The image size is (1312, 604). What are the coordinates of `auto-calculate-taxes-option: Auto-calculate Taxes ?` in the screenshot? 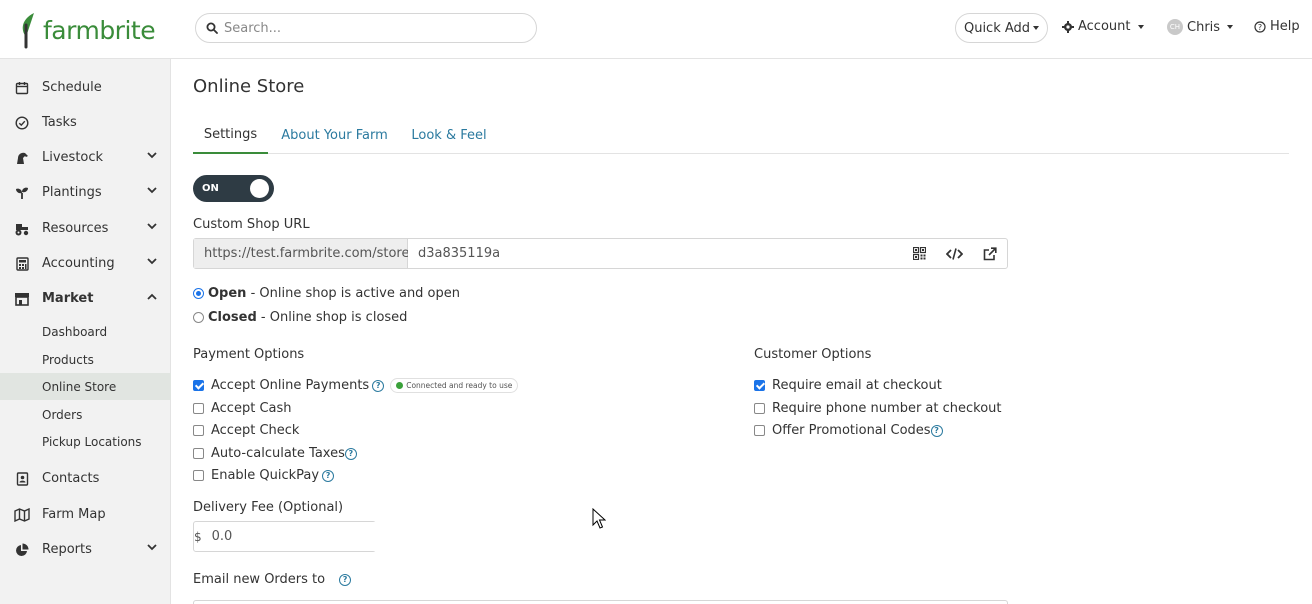 It's located at (275, 453).